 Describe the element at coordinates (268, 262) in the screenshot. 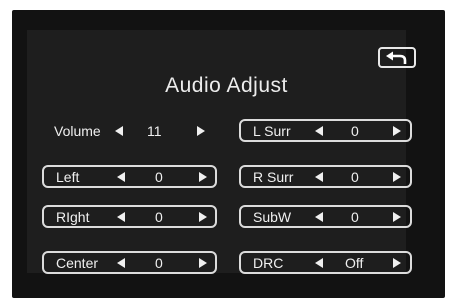

I see `drc-label: DRC` at that location.